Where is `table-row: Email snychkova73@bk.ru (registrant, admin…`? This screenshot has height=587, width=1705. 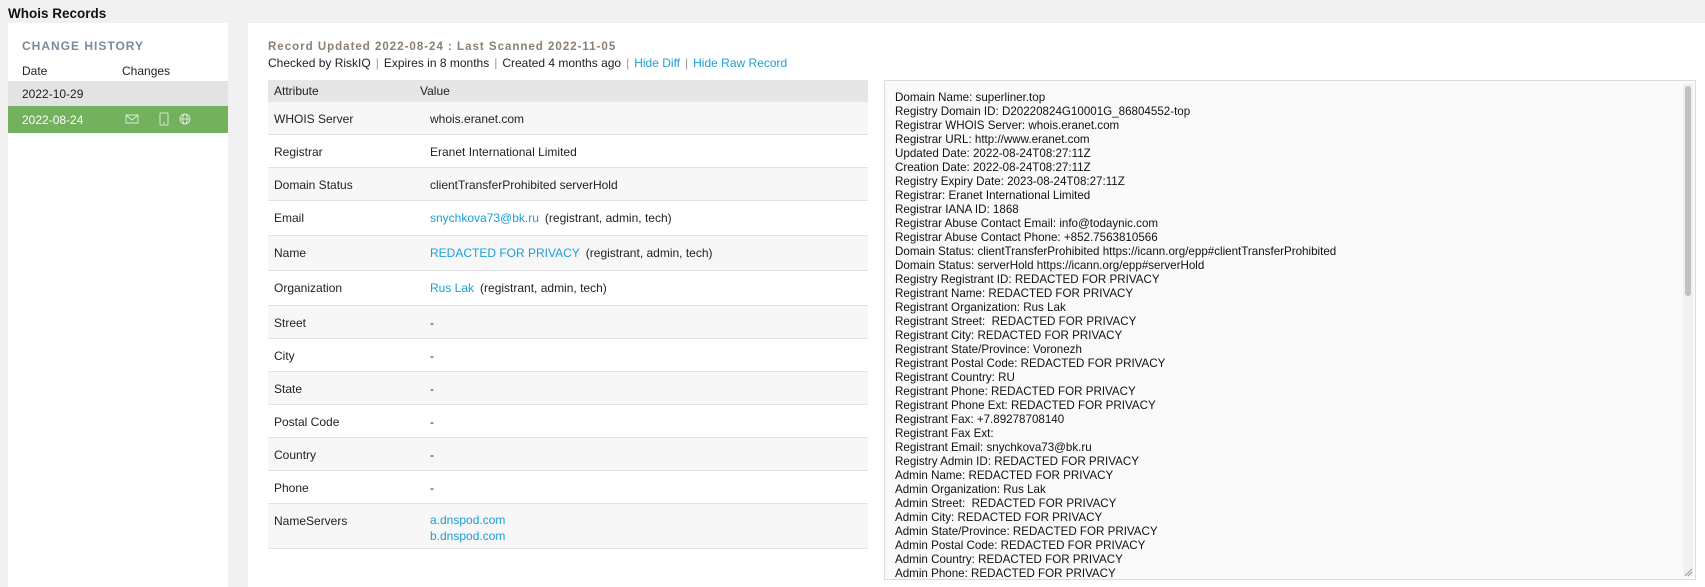
table-row: Email snychkova73@bk.ru (registrant, admin… is located at coordinates (568, 218).